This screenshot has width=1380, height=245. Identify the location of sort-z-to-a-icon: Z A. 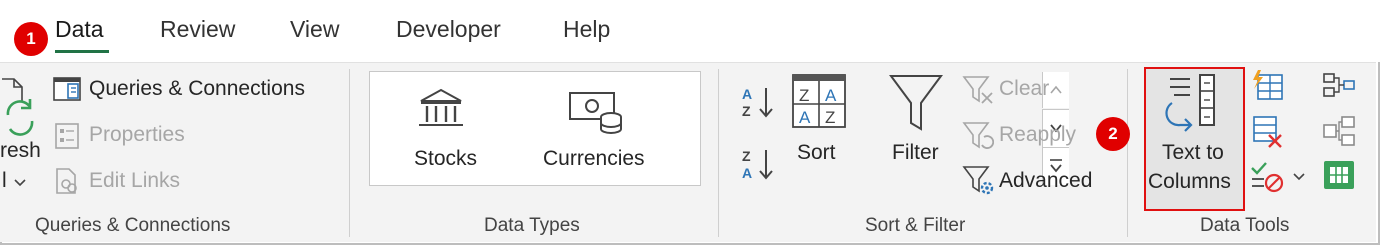
(759, 164).